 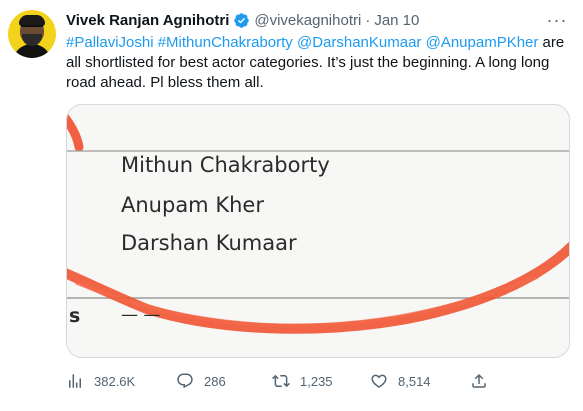 I want to click on shortlist-name-1: Mithun Chakraborty, so click(x=225, y=165).